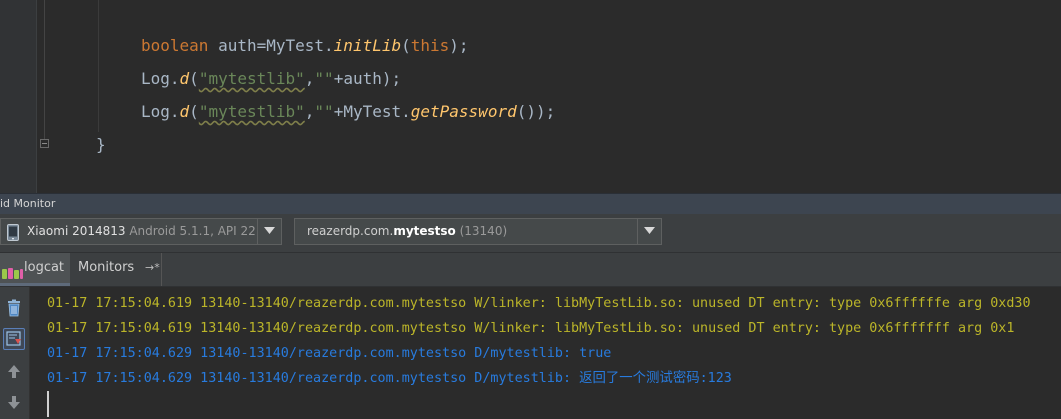  I want to click on down-arrow-icon, so click(14, 402).